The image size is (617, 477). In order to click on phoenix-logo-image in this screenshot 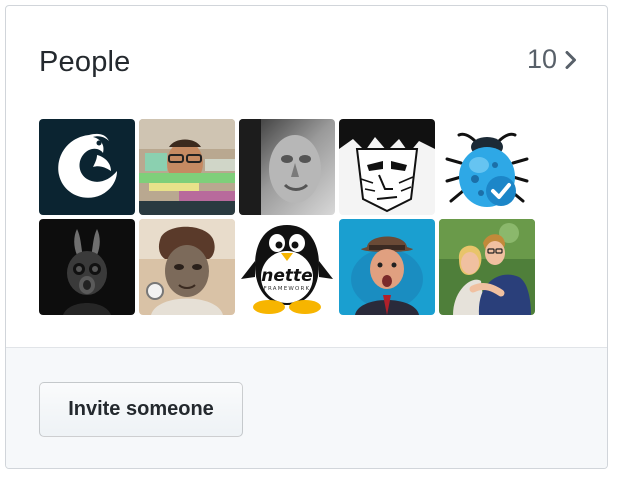, I will do `click(87, 167)`.